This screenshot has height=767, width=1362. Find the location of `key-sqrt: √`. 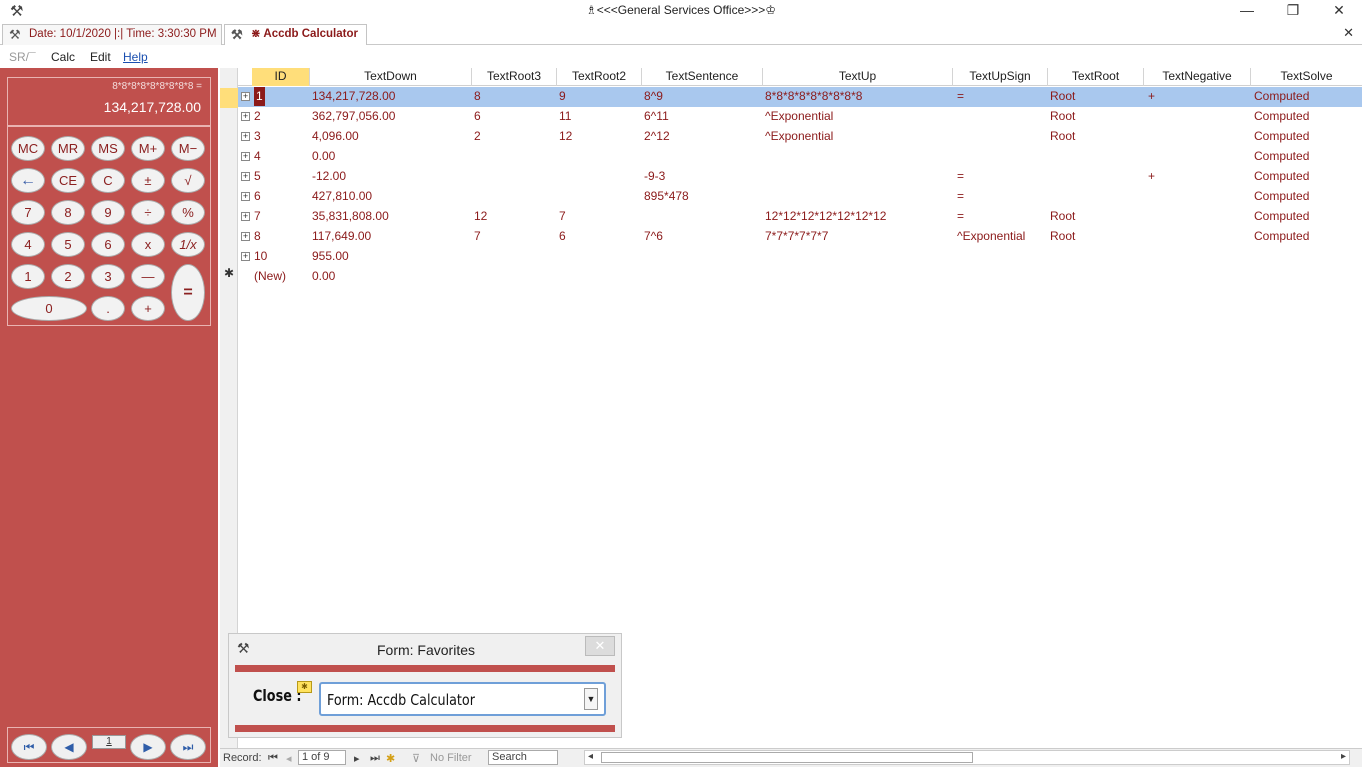

key-sqrt: √ is located at coordinates (188, 180).